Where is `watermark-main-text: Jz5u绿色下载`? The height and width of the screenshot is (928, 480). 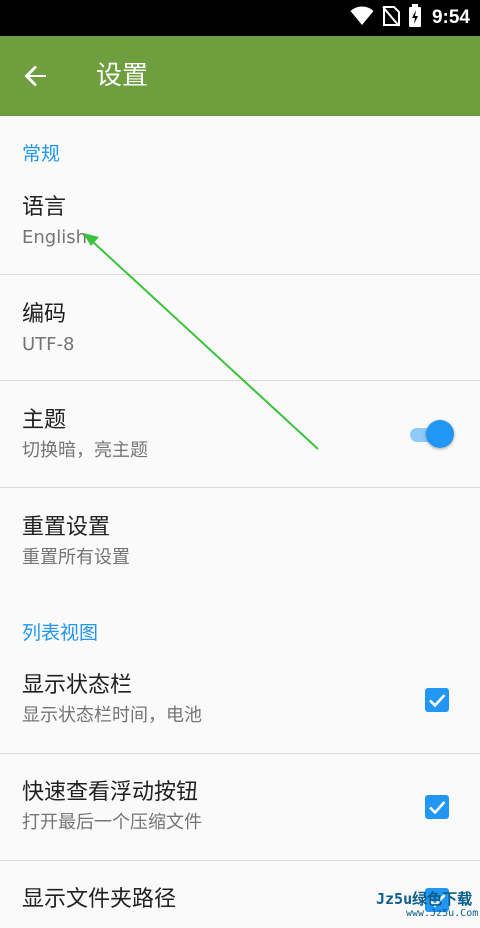 watermark-main-text: Jz5u绿色下载 is located at coordinates (424, 899).